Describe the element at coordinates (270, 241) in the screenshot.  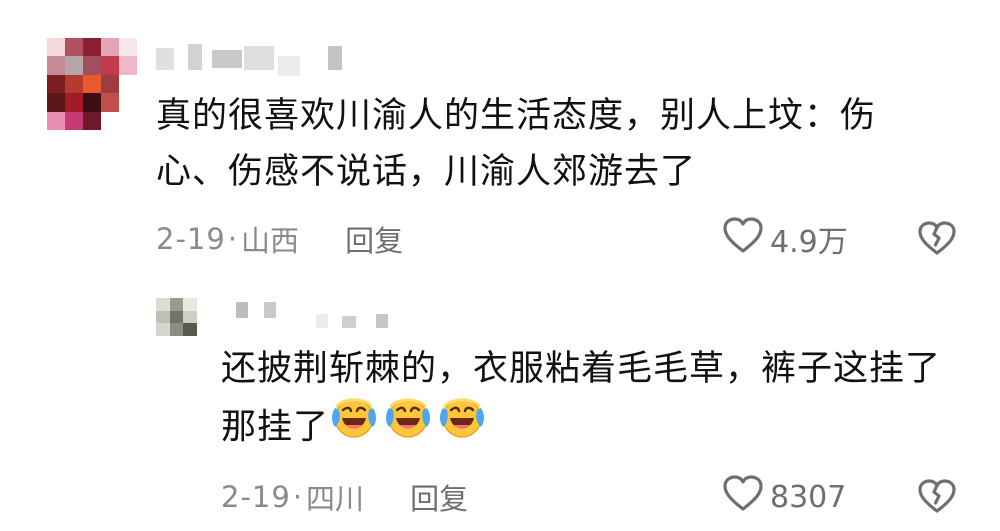
I see `comment-location: 山西` at that location.